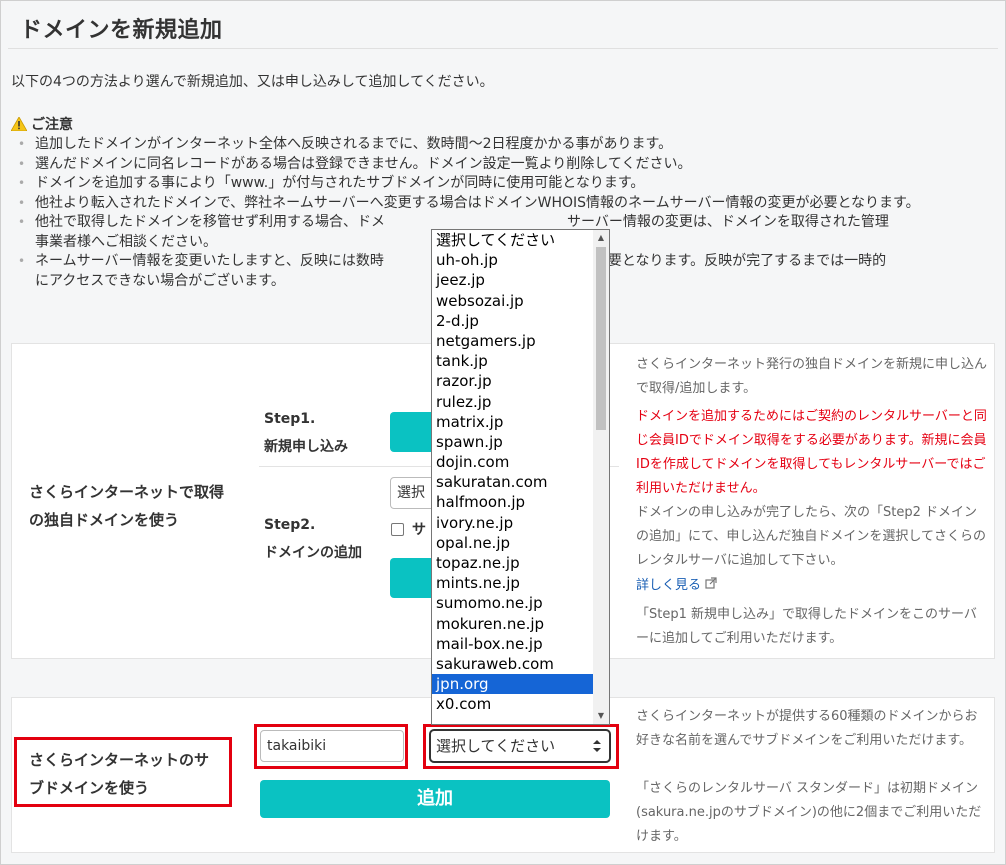 The width and height of the screenshot is (1006, 865). I want to click on dropdown-option: matrix.jp, so click(513, 422).